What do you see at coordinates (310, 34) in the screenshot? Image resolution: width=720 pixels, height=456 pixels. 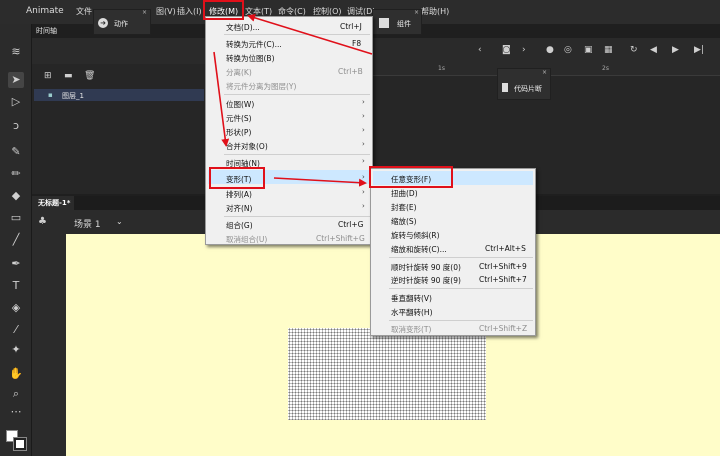 I see `annotation-arrow-to-modify` at bounding box center [310, 34].